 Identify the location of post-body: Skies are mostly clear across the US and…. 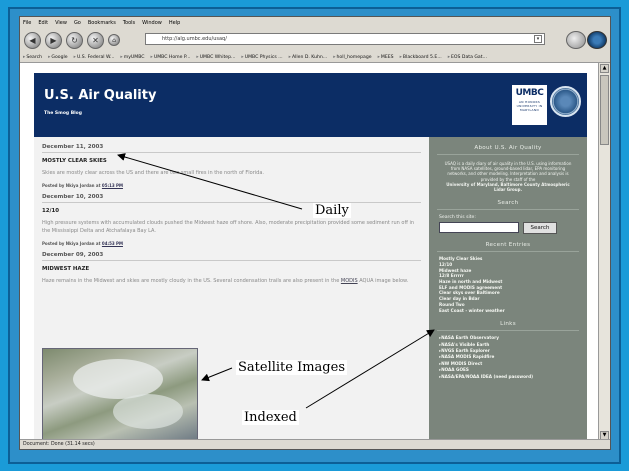
(153, 173).